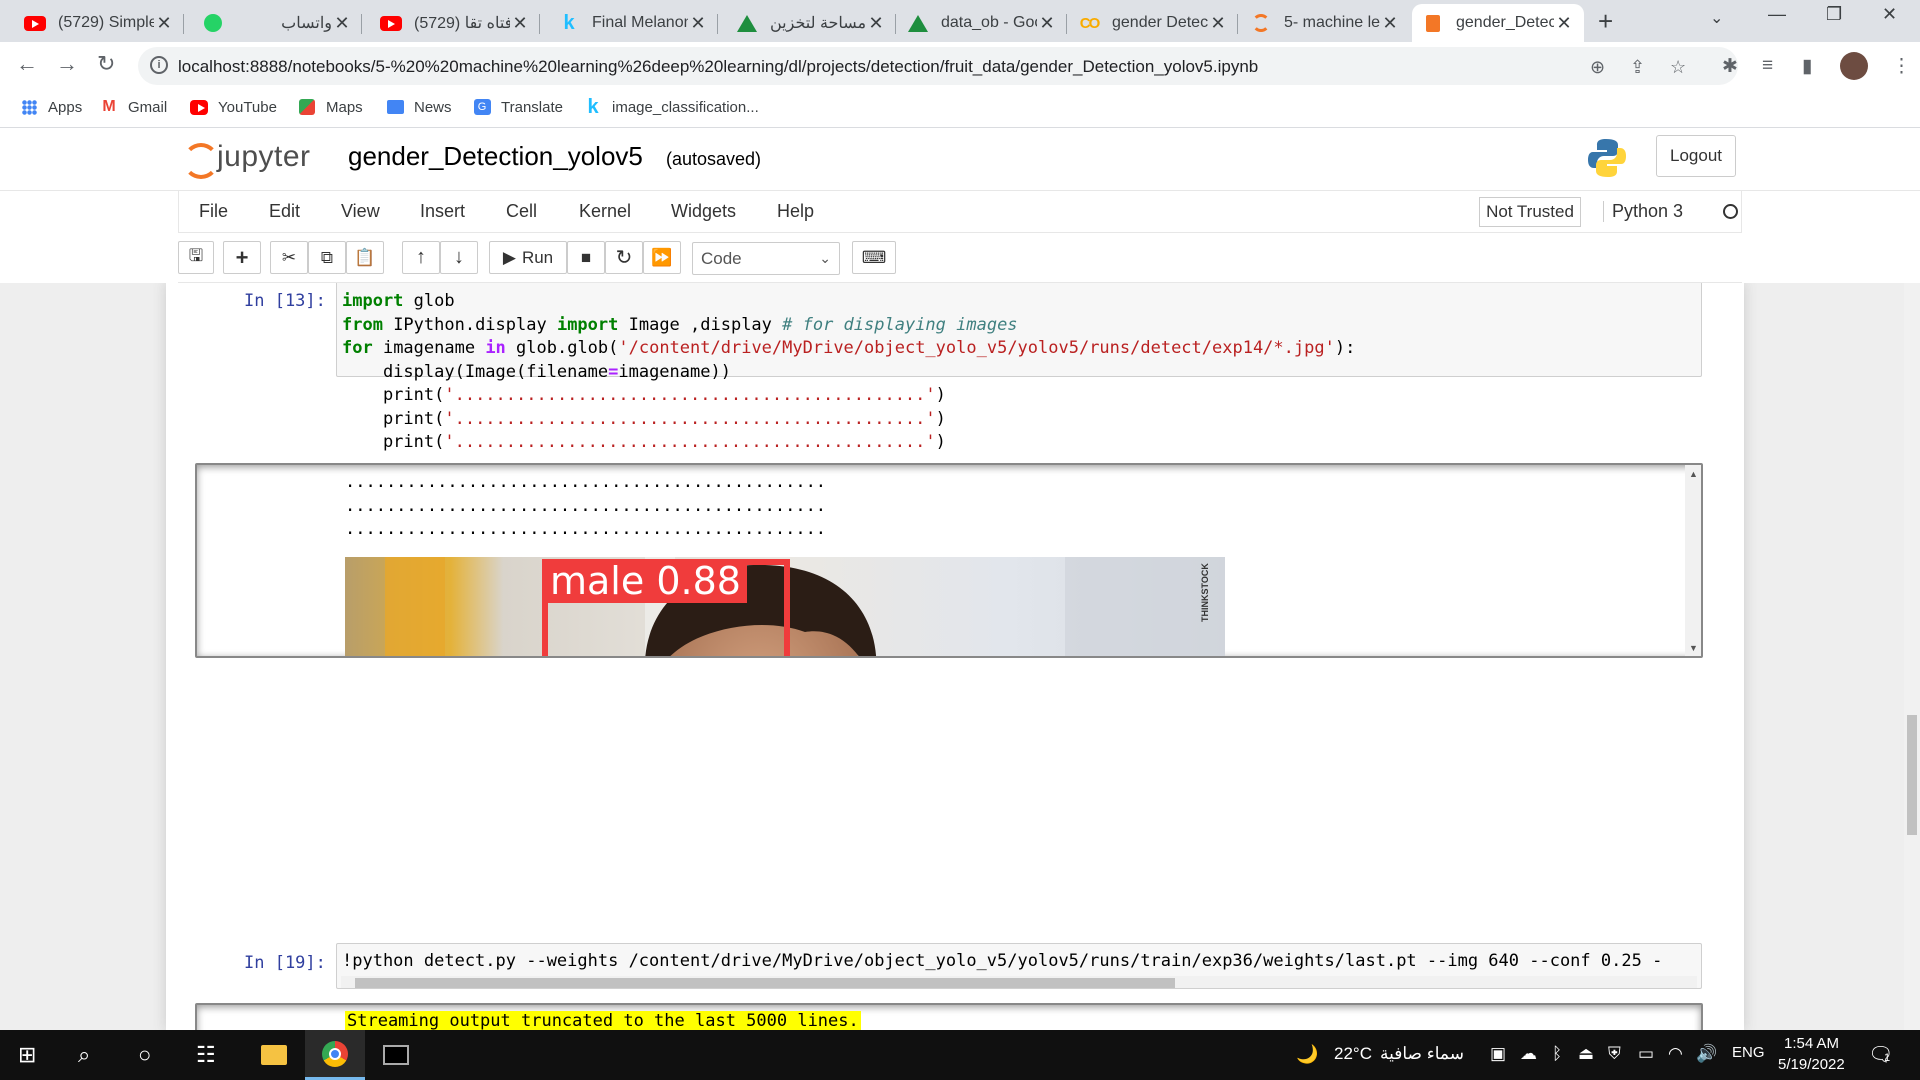  What do you see at coordinates (84, 1055) in the screenshot?
I see `search-icon: ⌕` at bounding box center [84, 1055].